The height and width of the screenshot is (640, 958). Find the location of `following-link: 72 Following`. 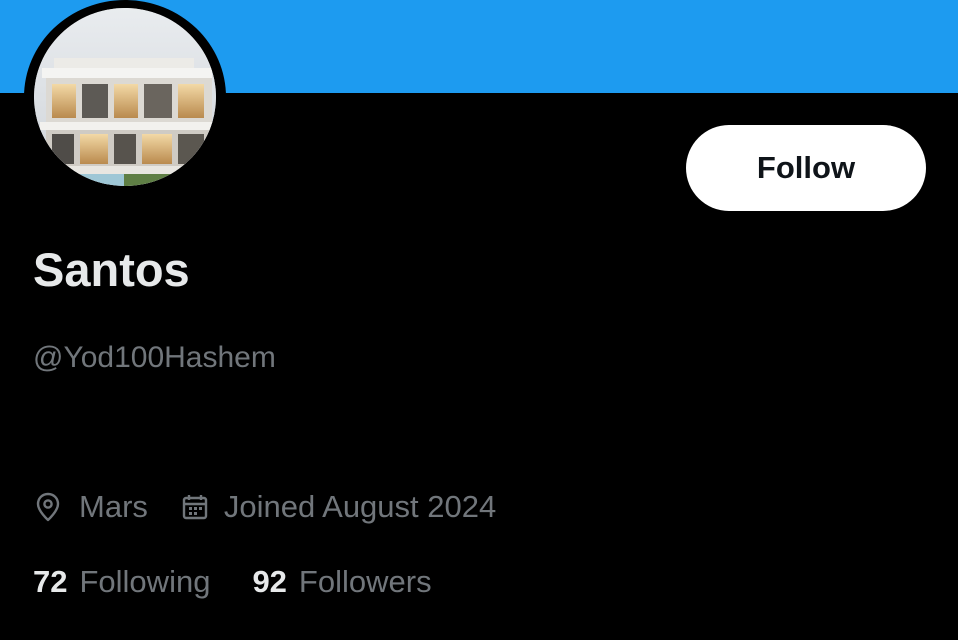

following-link: 72 Following is located at coordinates (121, 582).